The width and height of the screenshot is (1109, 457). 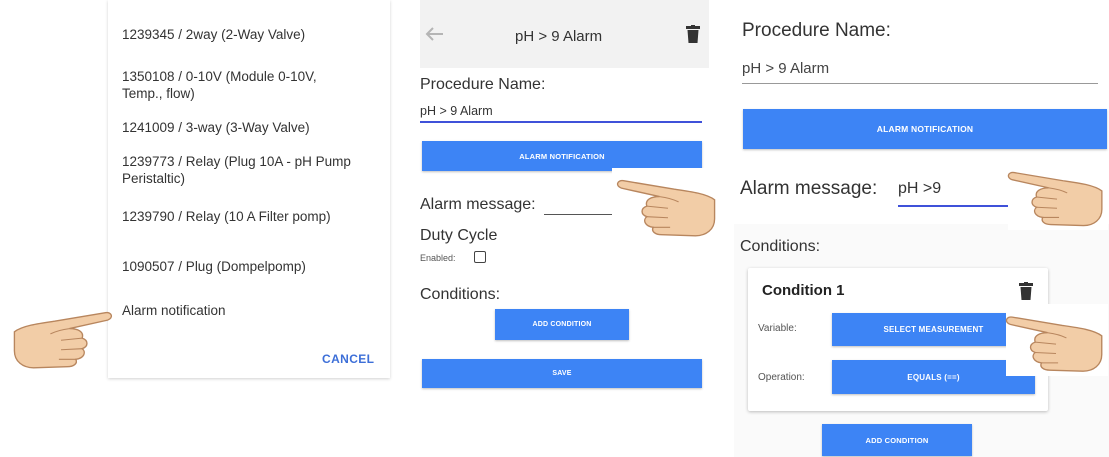 What do you see at coordinates (459, 235) in the screenshot?
I see `duty-cycle-label: Duty Cycle` at bounding box center [459, 235].